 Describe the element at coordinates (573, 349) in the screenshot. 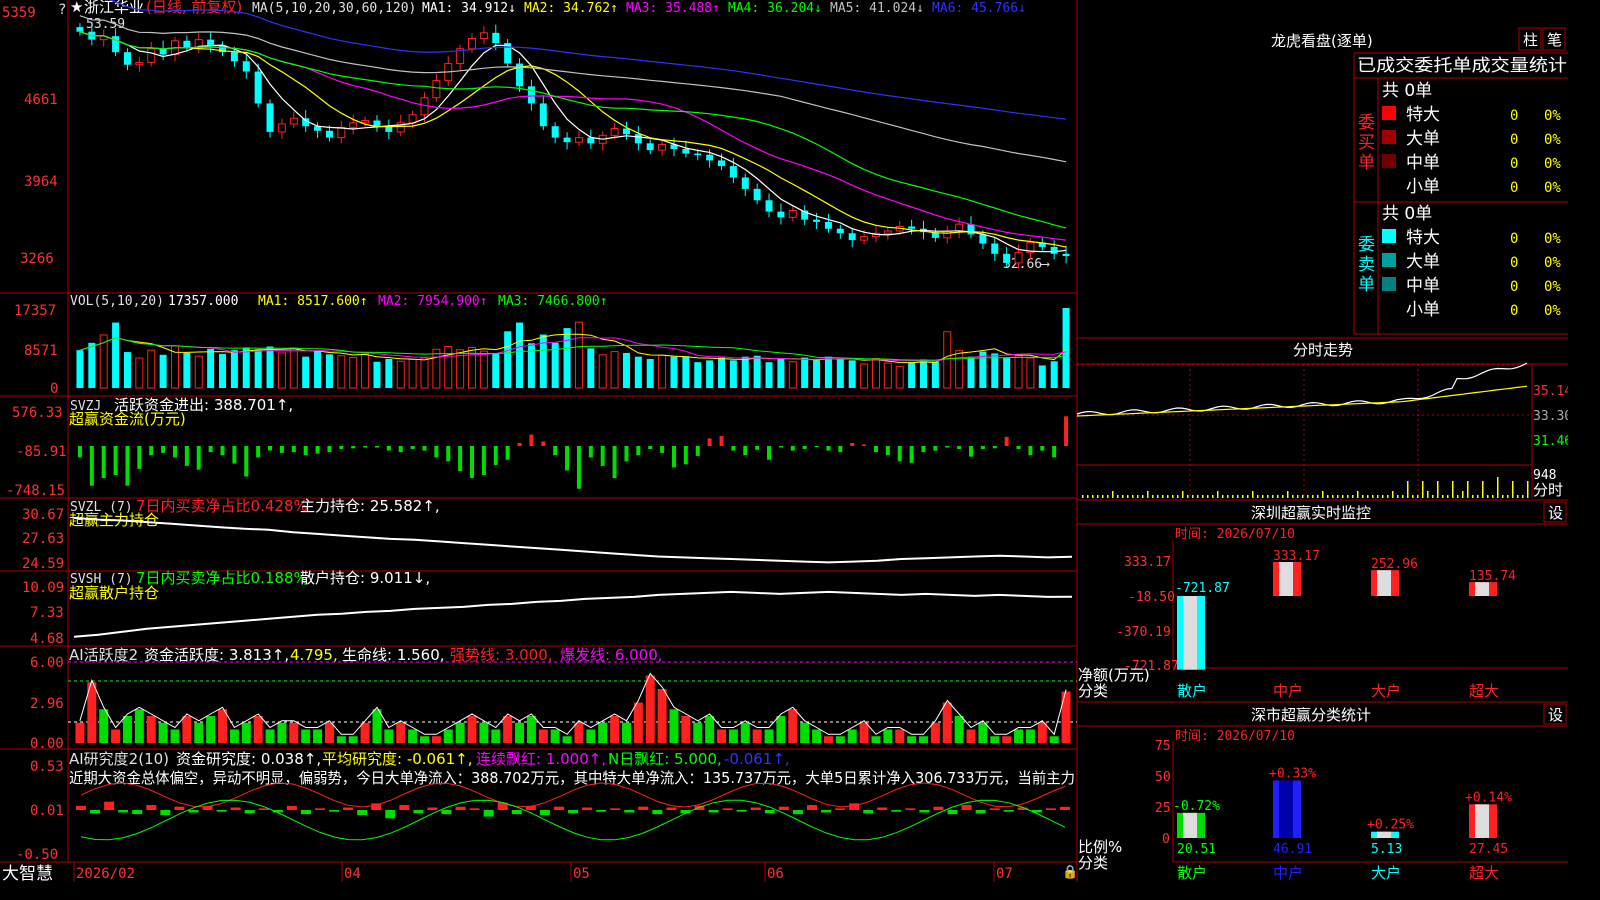

I see `vol-ma2-line` at that location.